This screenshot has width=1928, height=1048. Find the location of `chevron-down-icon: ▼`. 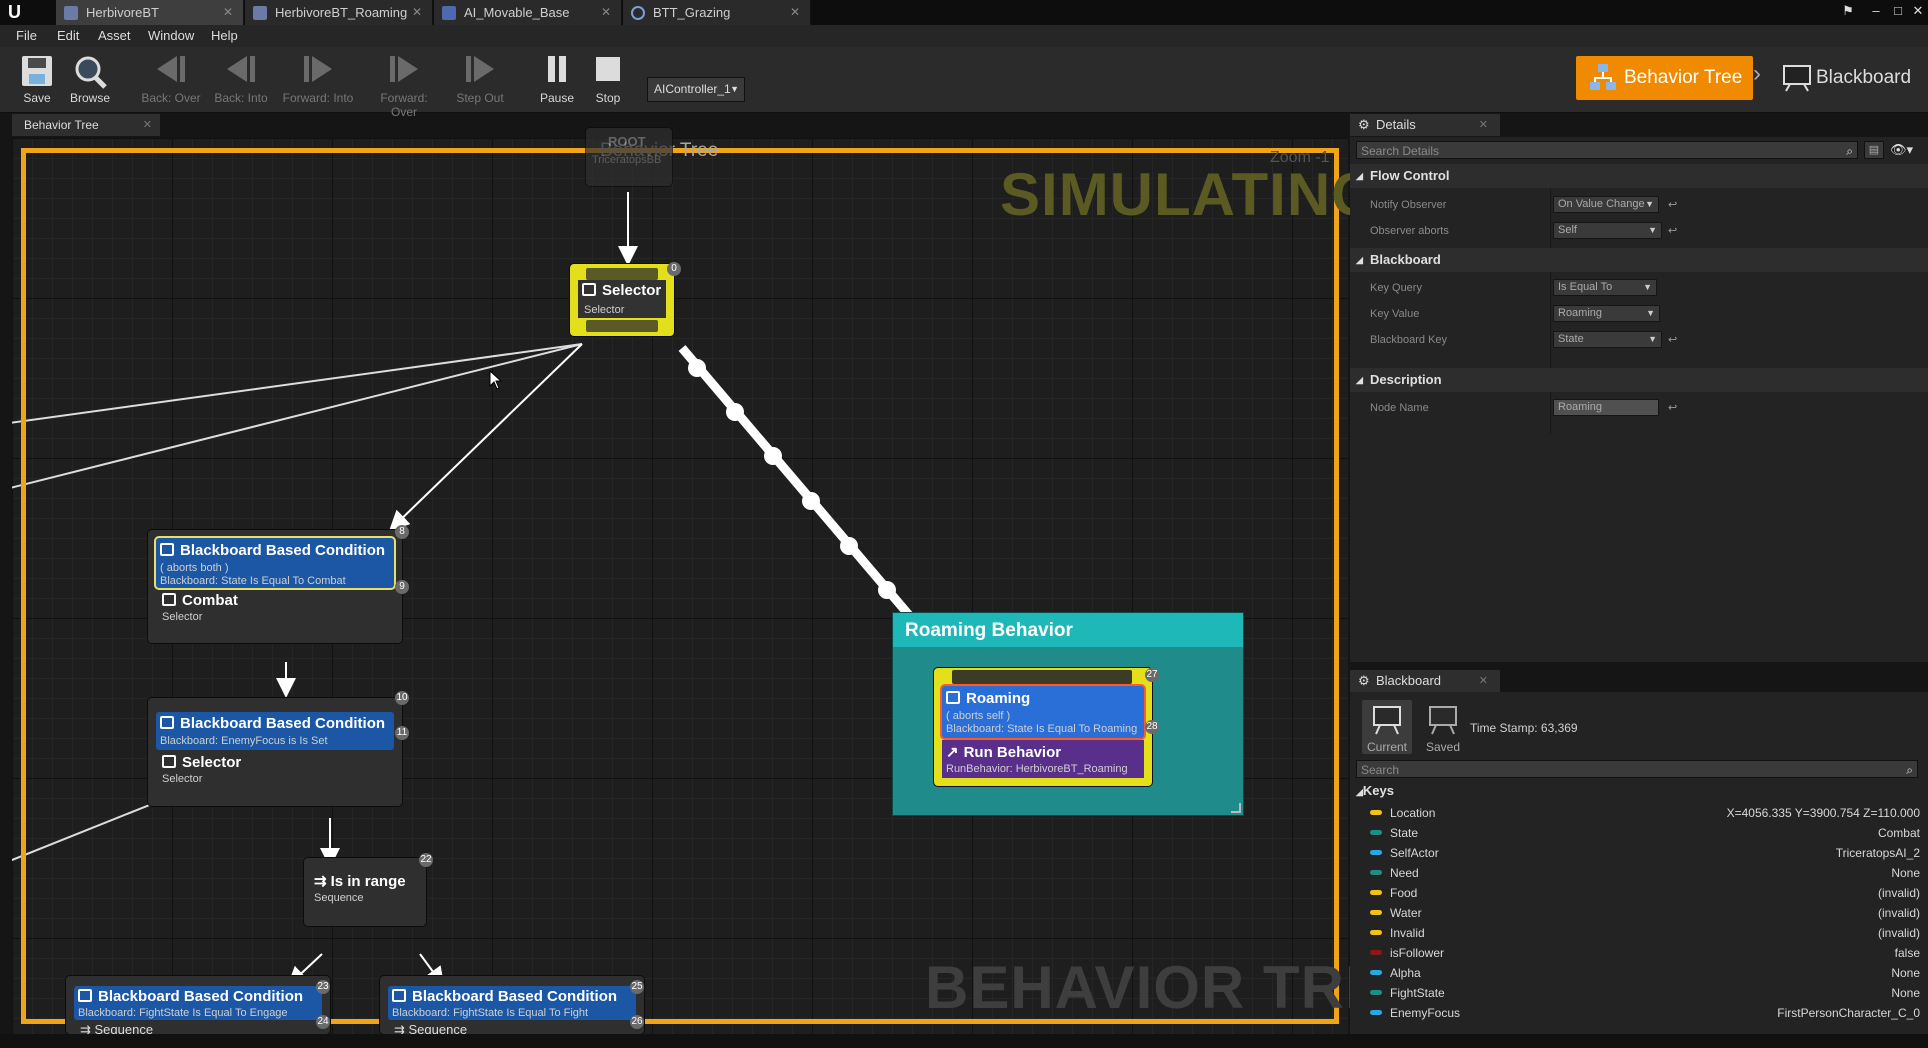

chevron-down-icon: ▼ is located at coordinates (1652, 339).